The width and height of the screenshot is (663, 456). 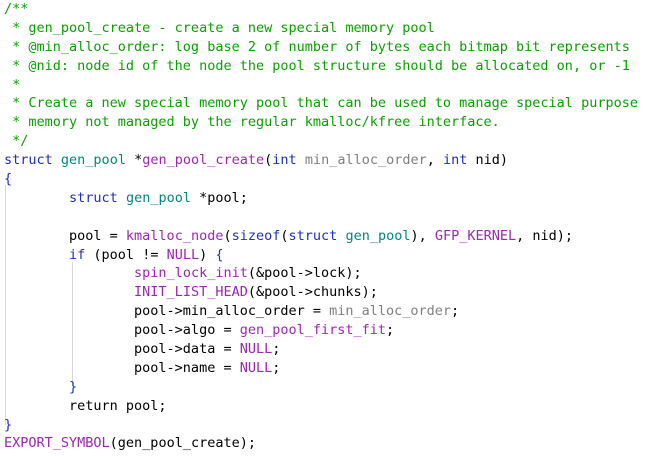 What do you see at coordinates (304, 273) in the screenshot?
I see `code-token: (&pool->lock);` at bounding box center [304, 273].